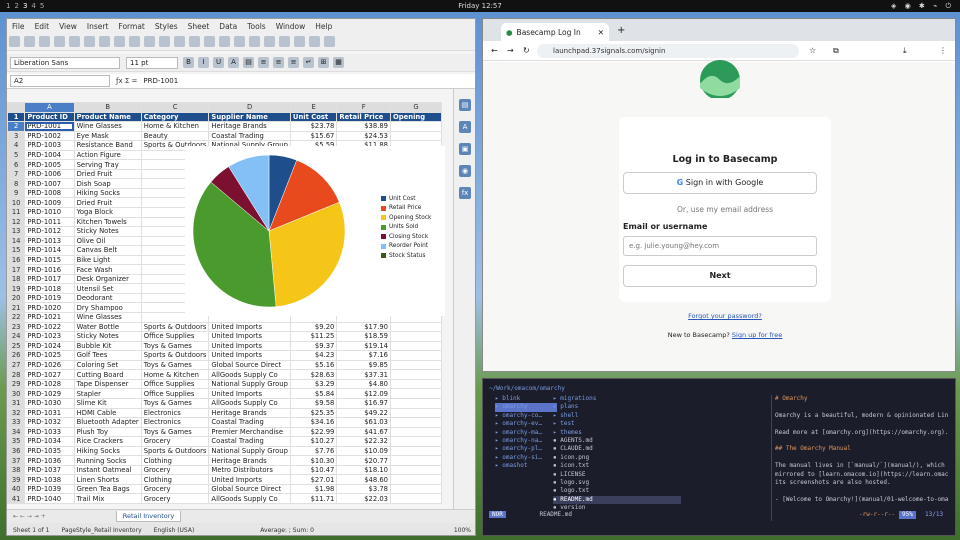 The width and height of the screenshot is (960, 540). I want to click on row-number: 38, so click(16, 470).